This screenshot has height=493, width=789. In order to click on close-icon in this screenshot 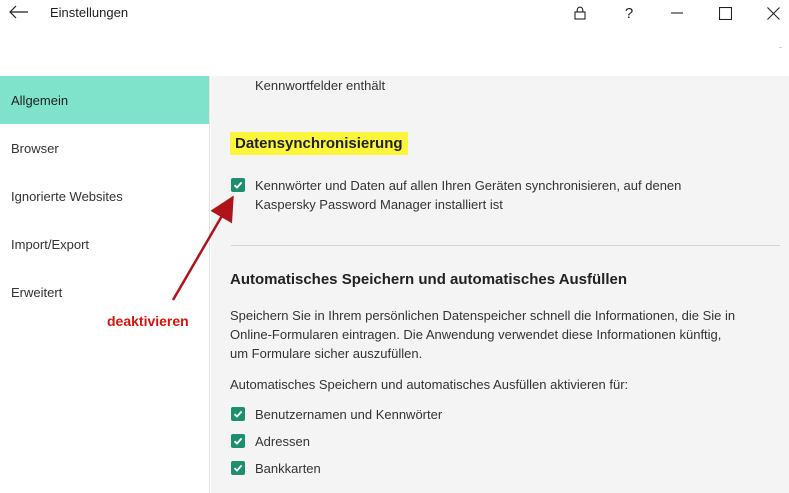, I will do `click(773, 13)`.